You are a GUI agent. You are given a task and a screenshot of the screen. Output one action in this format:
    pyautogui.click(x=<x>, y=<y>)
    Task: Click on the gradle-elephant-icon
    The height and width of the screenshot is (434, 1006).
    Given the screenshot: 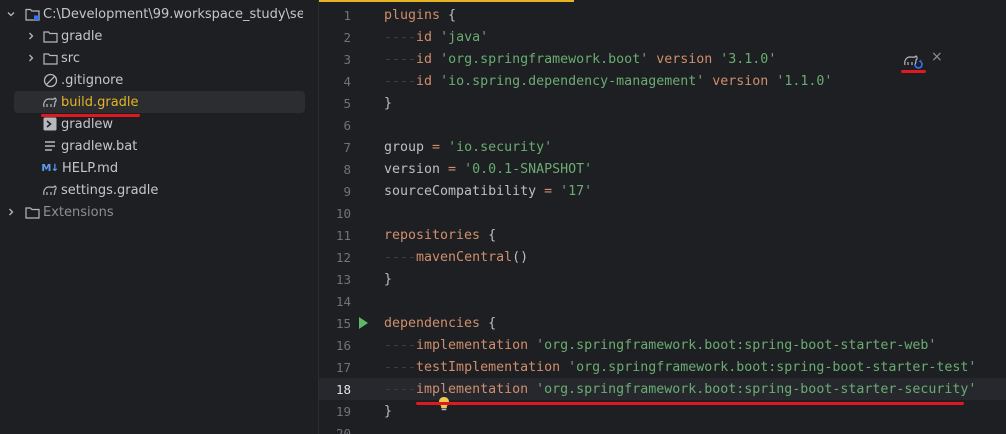 What is the action you would take?
    pyautogui.click(x=50, y=190)
    